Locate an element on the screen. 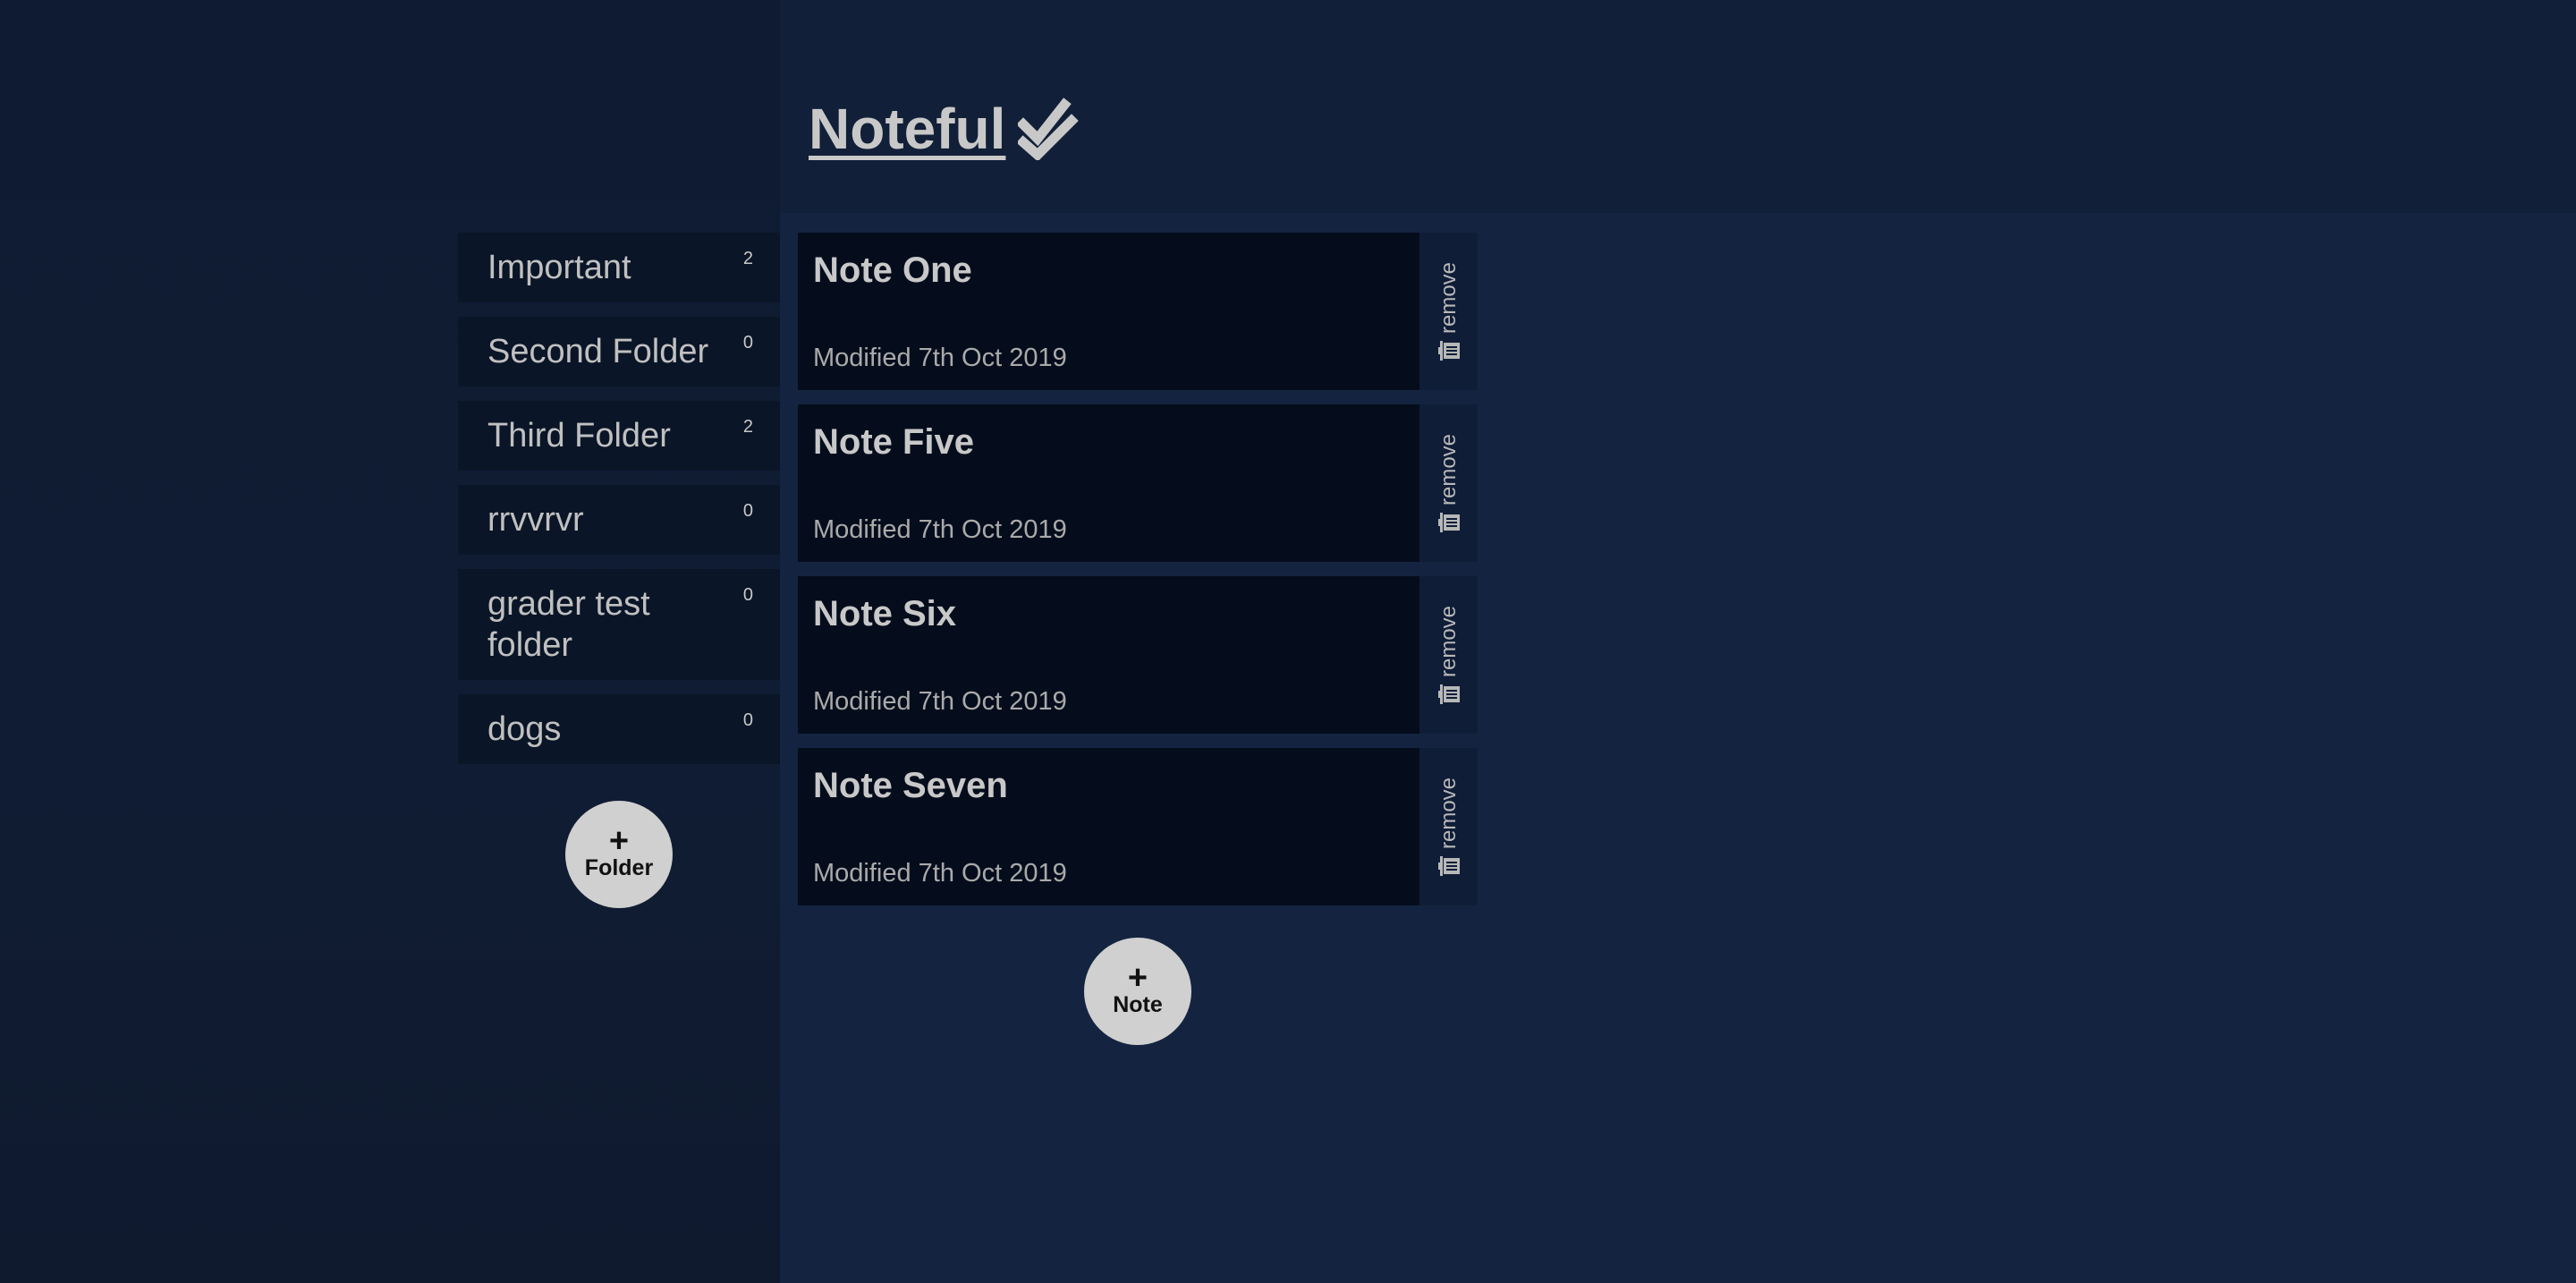  note-link: Note Seven Modified 7th Oct 2019 is located at coordinates (1108, 826).